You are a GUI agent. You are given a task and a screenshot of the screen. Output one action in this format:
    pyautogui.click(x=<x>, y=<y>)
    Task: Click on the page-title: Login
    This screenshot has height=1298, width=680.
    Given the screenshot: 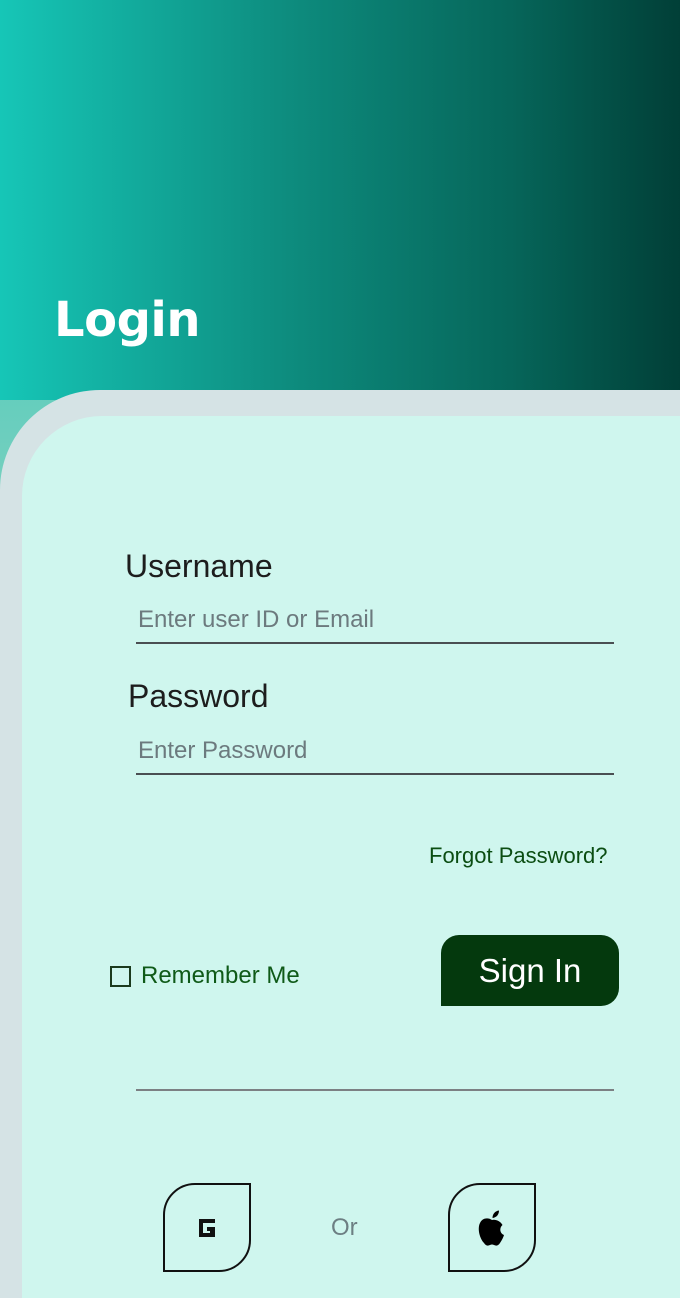 What is the action you would take?
    pyautogui.click(x=127, y=320)
    